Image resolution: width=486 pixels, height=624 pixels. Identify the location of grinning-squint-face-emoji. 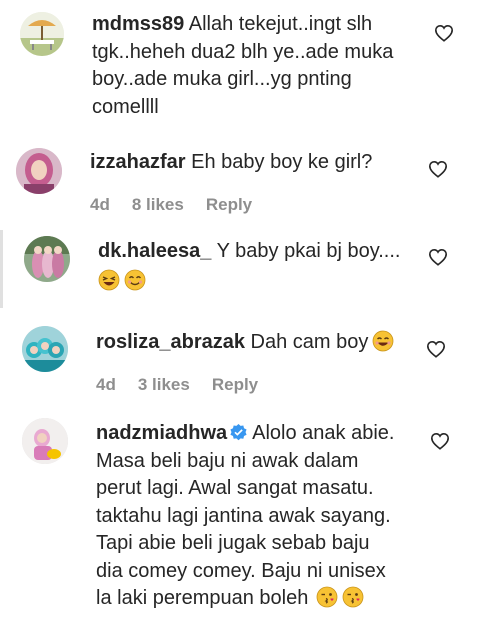
(383, 341).